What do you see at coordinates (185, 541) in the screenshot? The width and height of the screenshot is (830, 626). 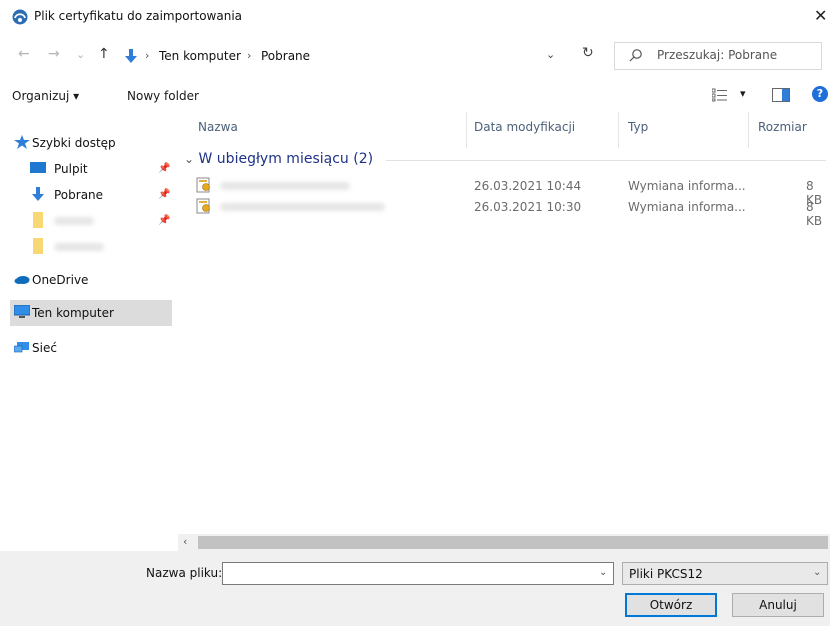 I see `scroll-left-button: ‹` at bounding box center [185, 541].